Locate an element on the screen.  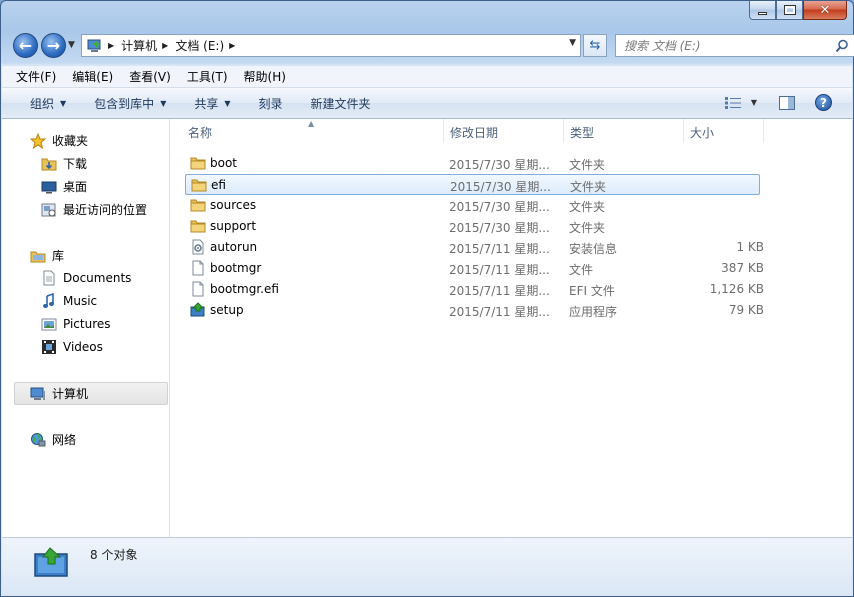
search-box is located at coordinates (734, 45).